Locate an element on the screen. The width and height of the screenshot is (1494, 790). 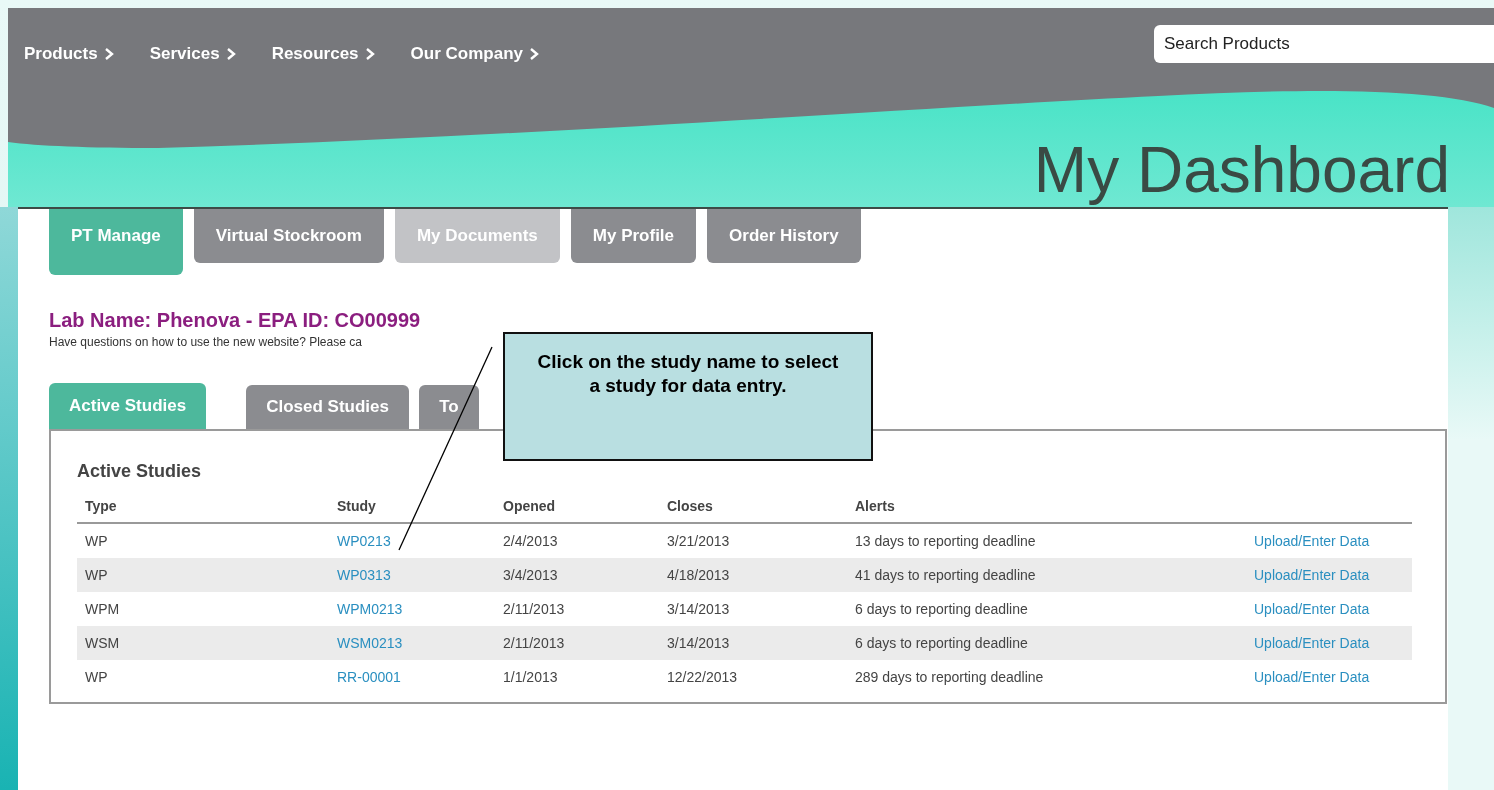
table-cell: WSM is located at coordinates (203, 643).